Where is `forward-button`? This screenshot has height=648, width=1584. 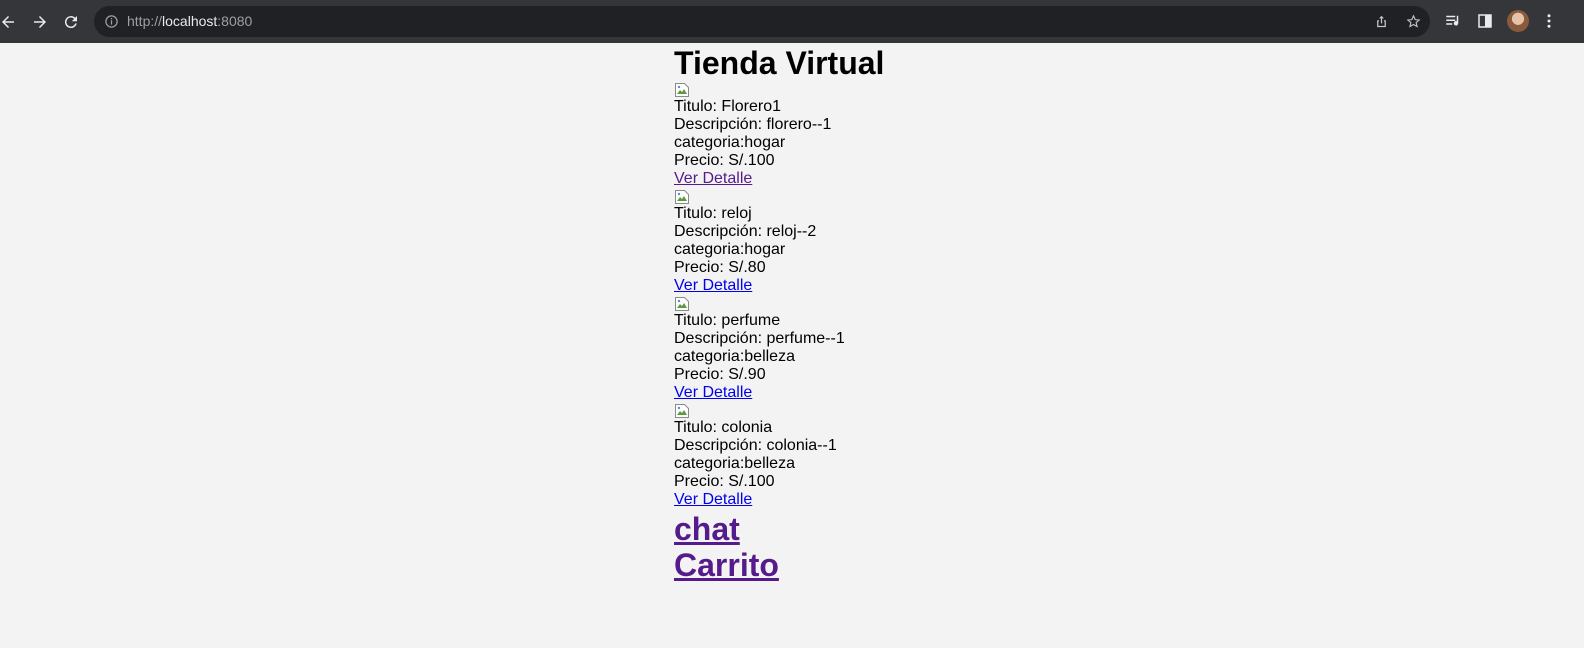
forward-button is located at coordinates (40, 22).